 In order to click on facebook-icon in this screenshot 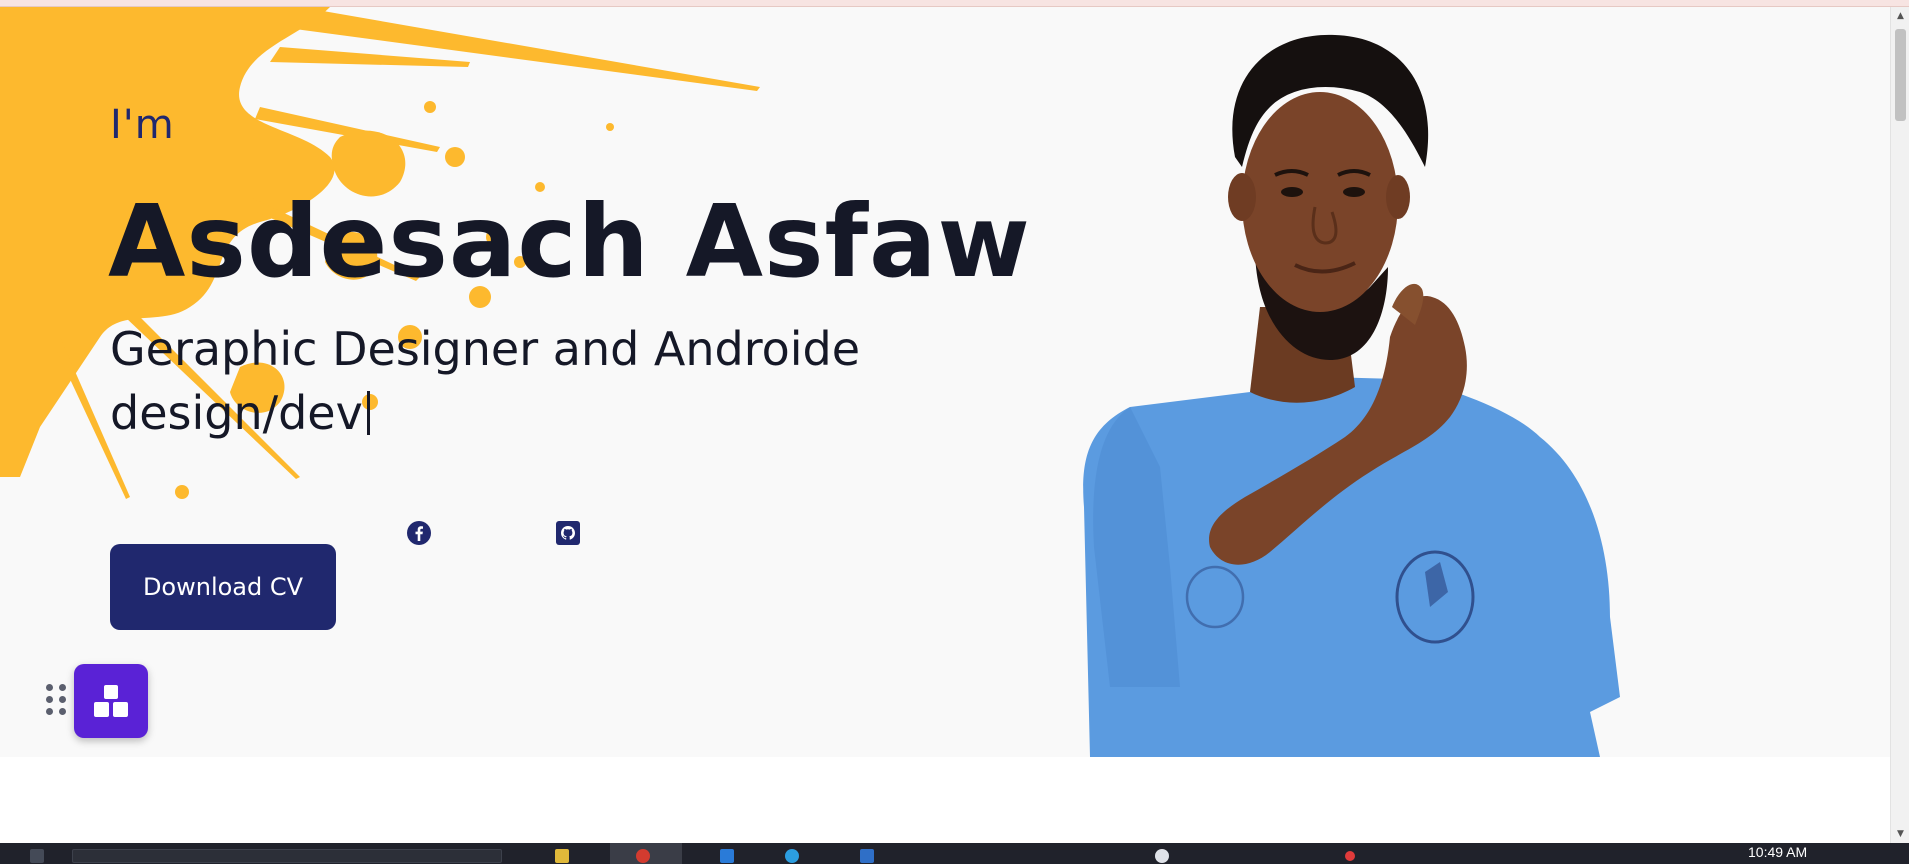, I will do `click(419, 533)`.